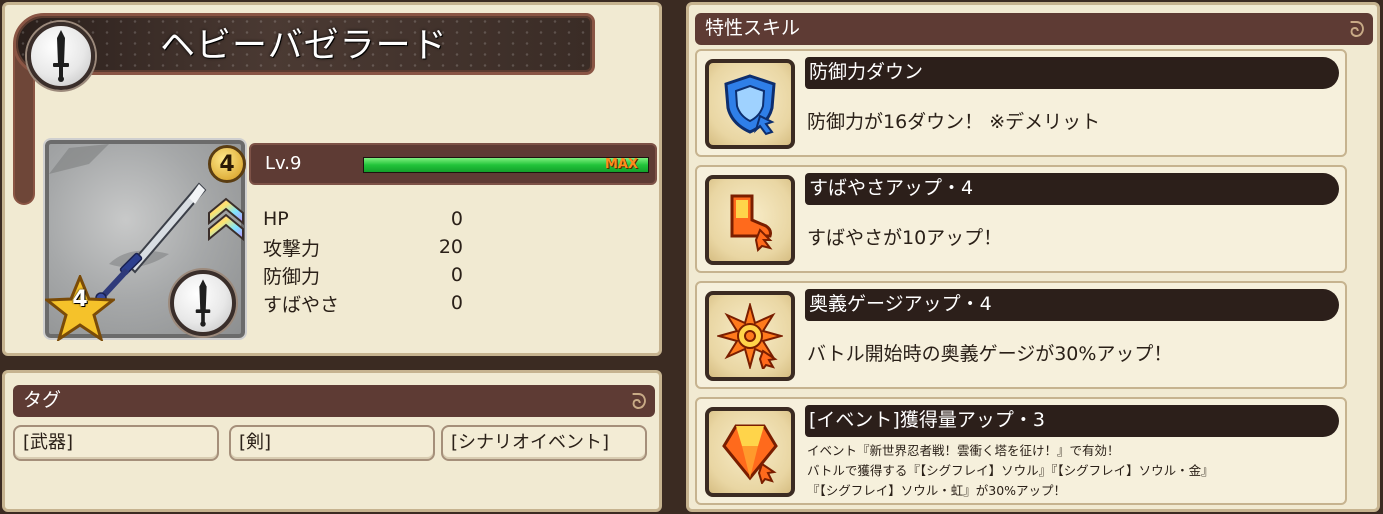 The height and width of the screenshot is (514, 1383). I want to click on sword-type-icon-small, so click(203, 303).